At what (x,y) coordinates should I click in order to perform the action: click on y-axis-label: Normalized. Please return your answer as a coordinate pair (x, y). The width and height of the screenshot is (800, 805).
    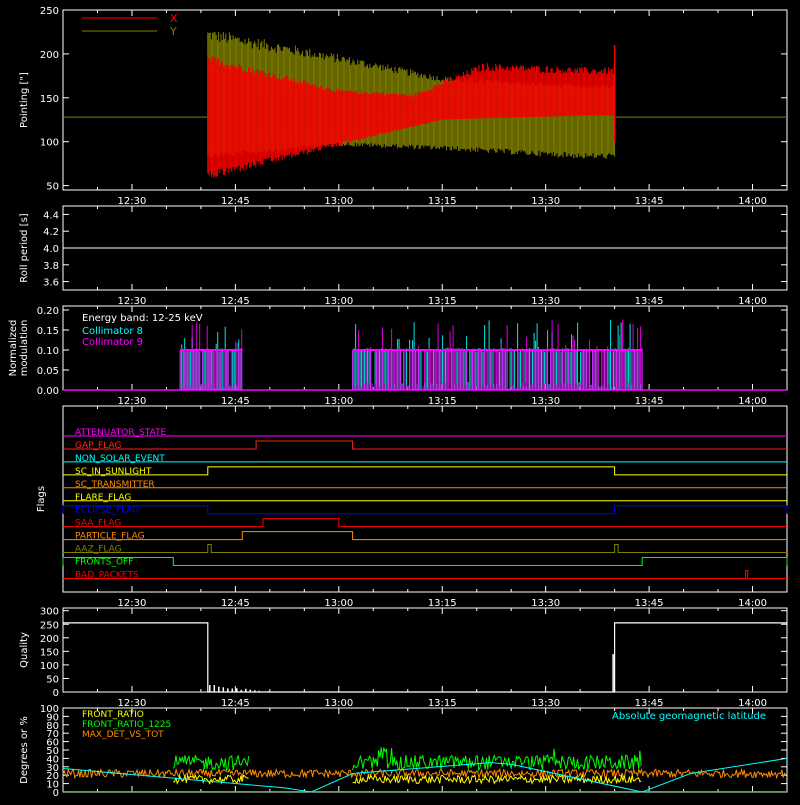
    Looking at the image, I should click on (13, 348).